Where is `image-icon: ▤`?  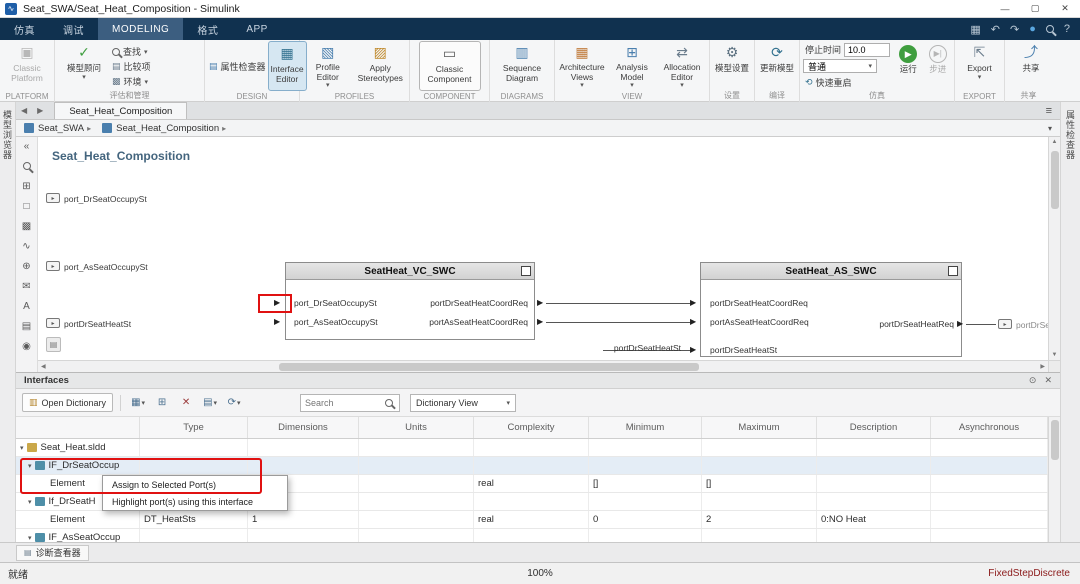 image-icon: ▤ is located at coordinates (27, 326).